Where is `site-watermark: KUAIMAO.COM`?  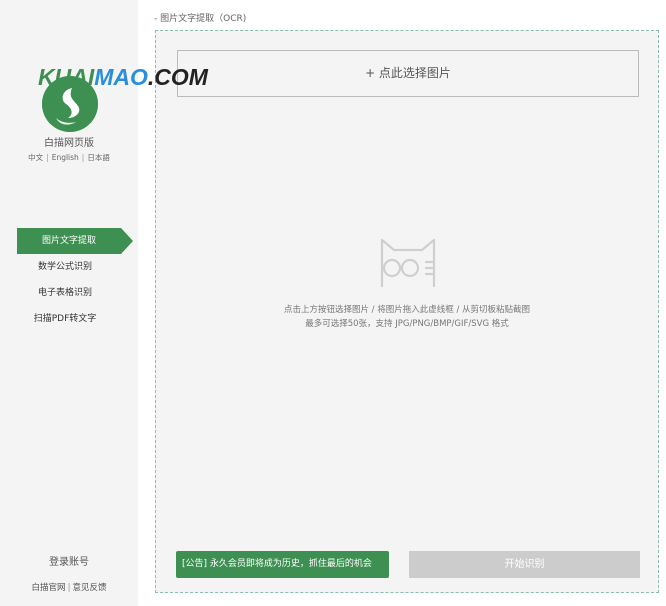
site-watermark: KUAIMAO.COM is located at coordinates (123, 77).